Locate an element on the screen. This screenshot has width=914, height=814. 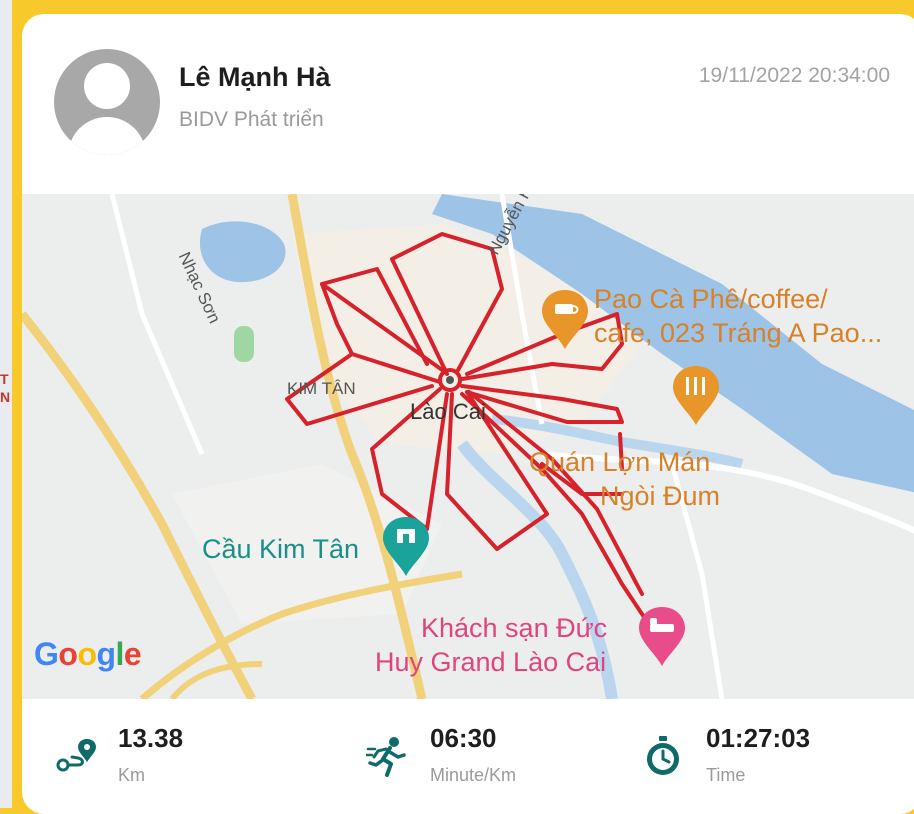
activity-stats: 13.38 Km 06:30 Minute/Km 01:27:03 Time is located at coordinates (468, 761).